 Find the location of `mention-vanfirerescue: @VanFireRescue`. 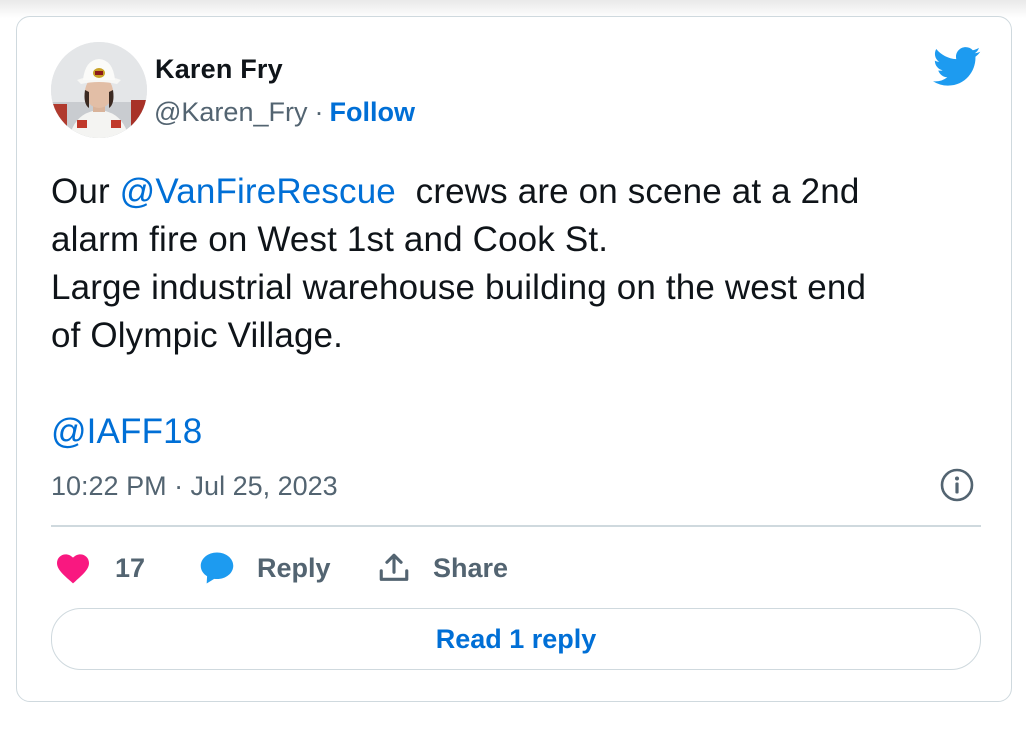

mention-vanfirerescue: @VanFireRescue is located at coordinates (258, 191).